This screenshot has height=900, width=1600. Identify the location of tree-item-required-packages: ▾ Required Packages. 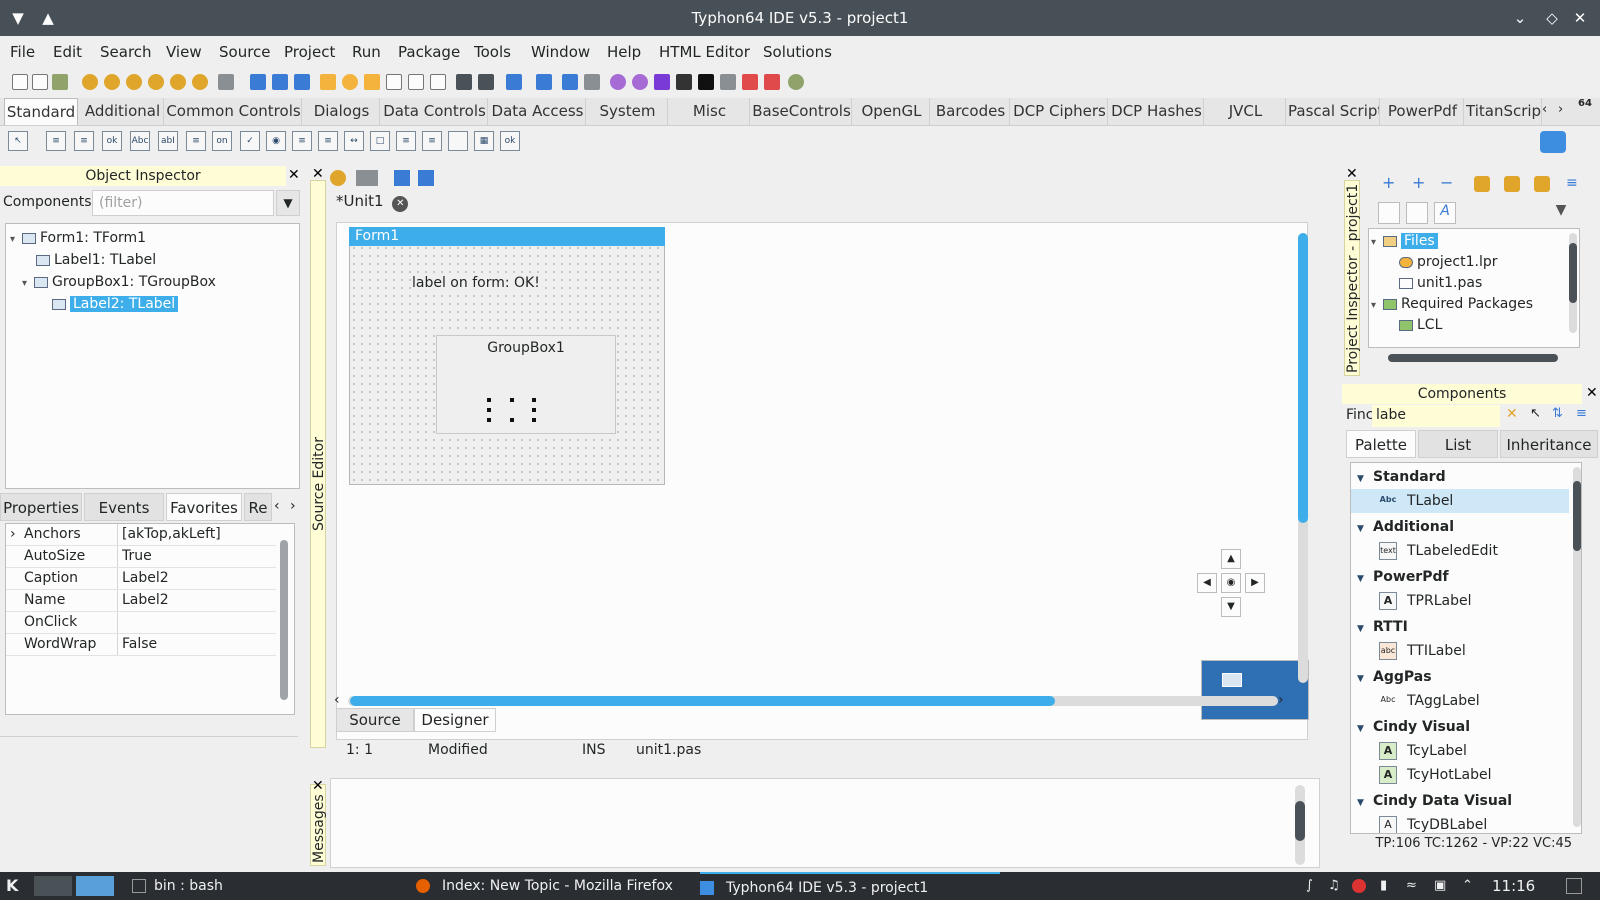
(1452, 304).